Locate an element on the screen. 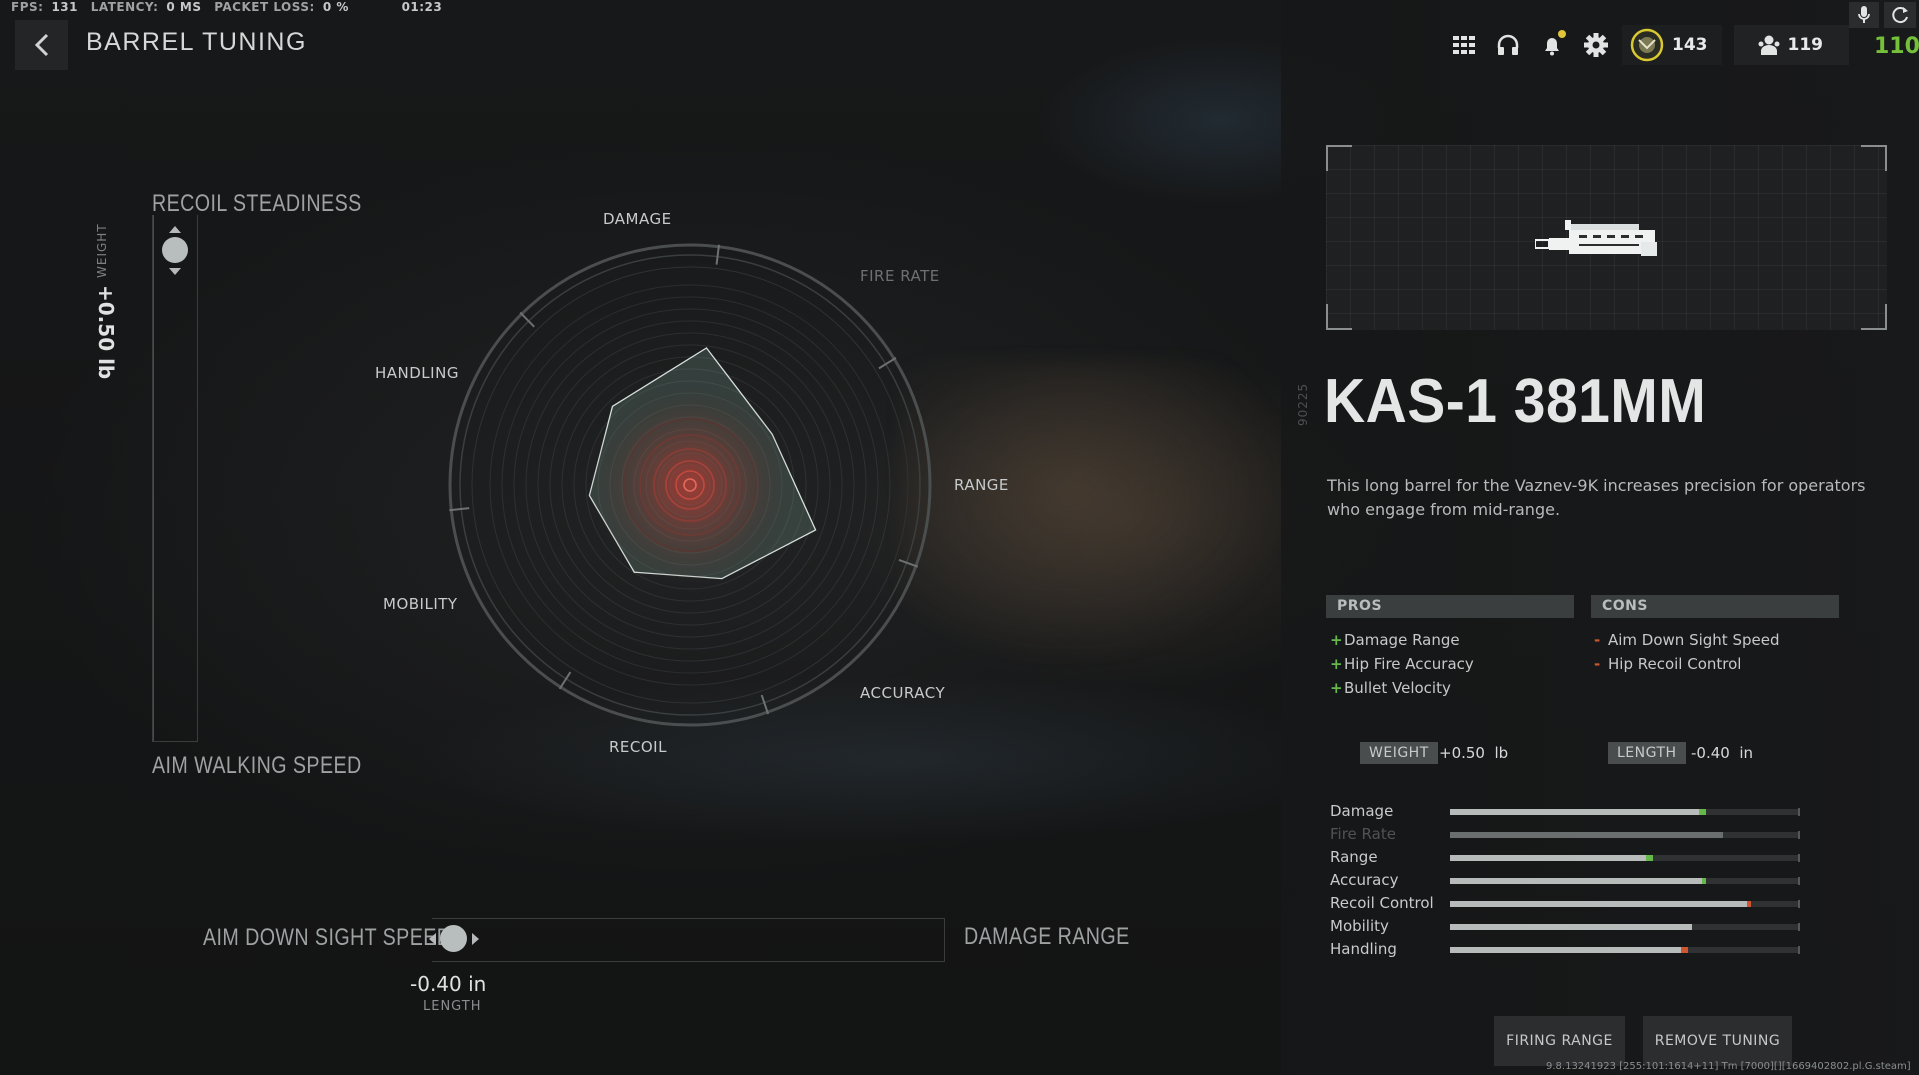 This screenshot has width=1919, height=1075. pros-item: +Damage Range is located at coordinates (1402, 640).